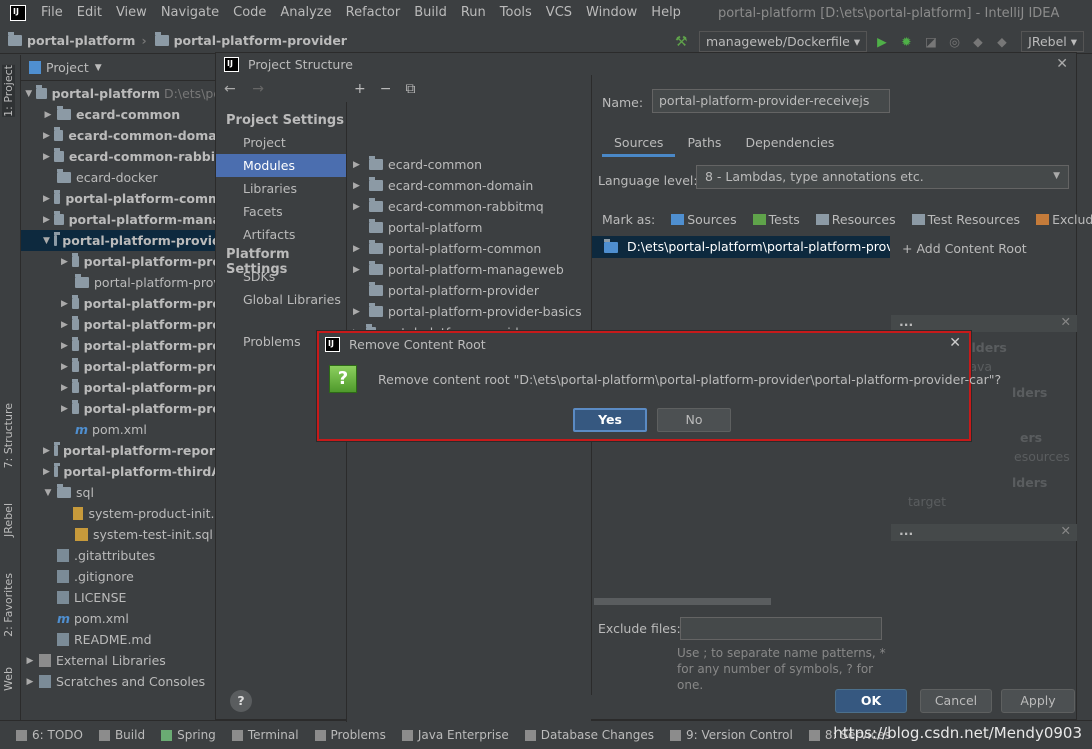  What do you see at coordinates (121, 282) in the screenshot?
I see `tree-item: portal-platform-prov` at bounding box center [121, 282].